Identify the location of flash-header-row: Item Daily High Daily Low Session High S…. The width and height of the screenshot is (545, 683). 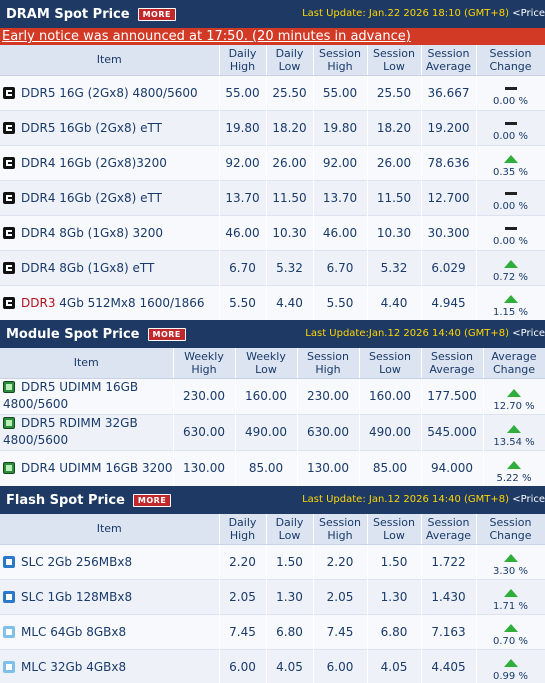
(272, 529).